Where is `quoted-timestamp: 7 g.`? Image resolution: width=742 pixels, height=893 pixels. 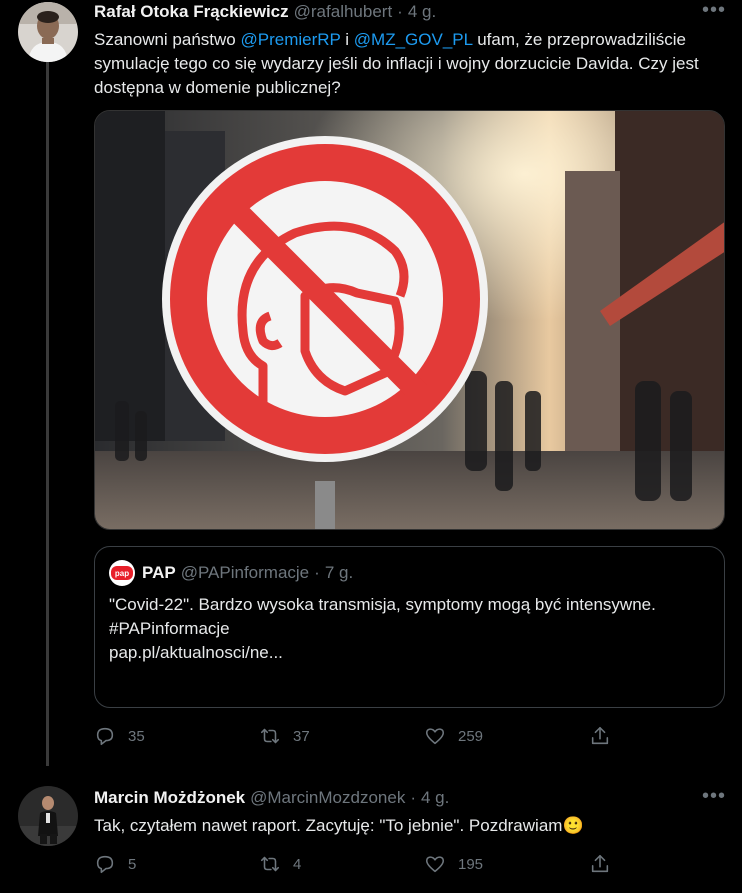
quoted-timestamp: 7 g. is located at coordinates (339, 572).